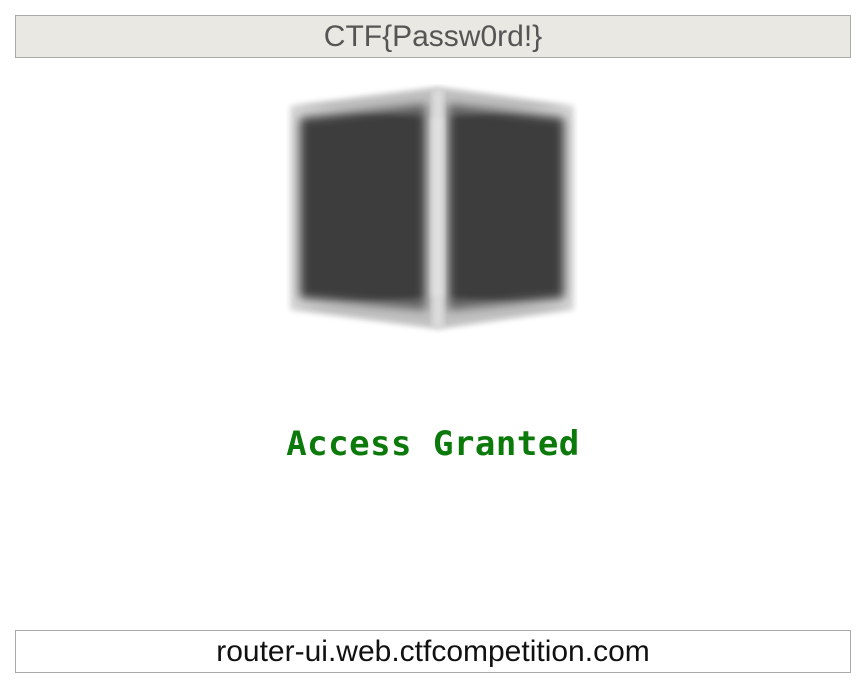  I want to click on hostname-bar: router-ui.web.ctfcompetition.com, so click(433, 651).